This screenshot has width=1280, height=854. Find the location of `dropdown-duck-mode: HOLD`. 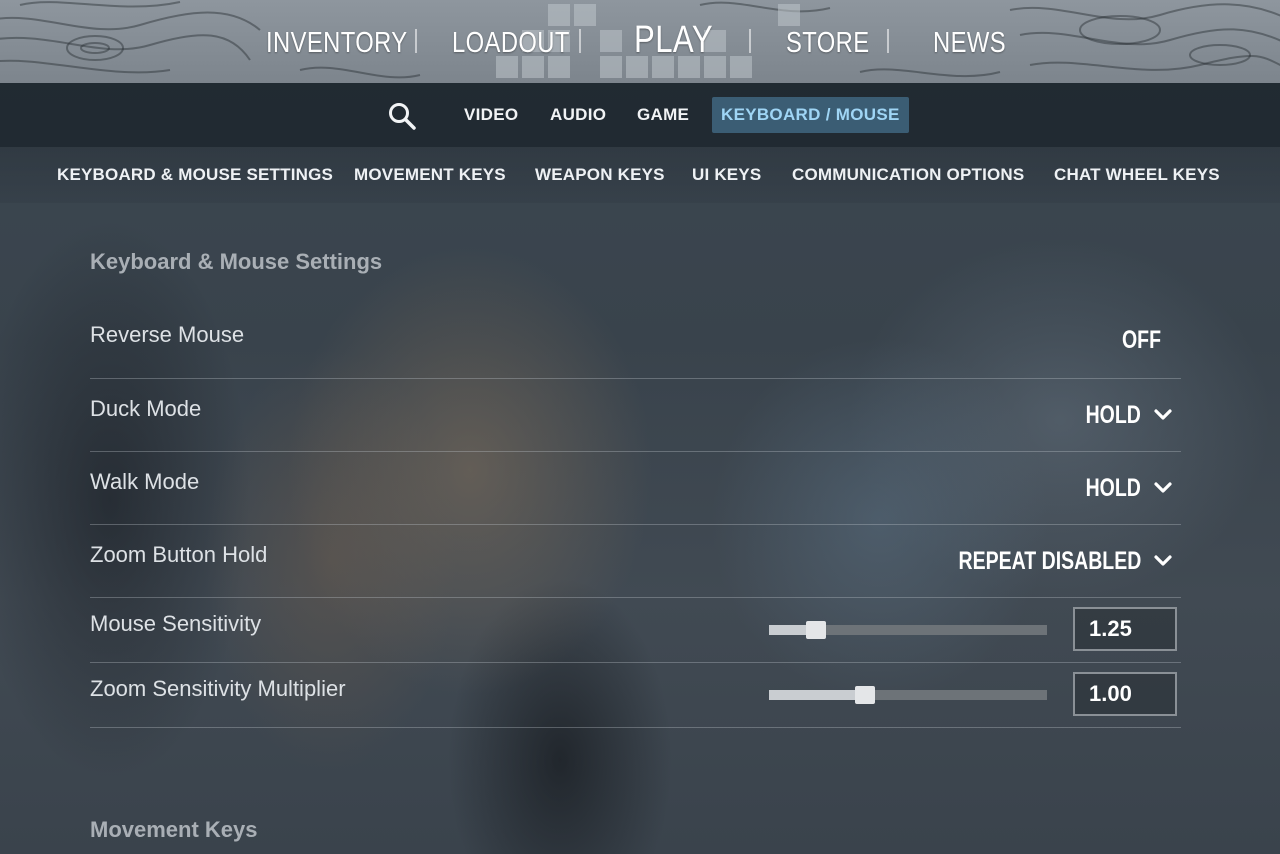

dropdown-duck-mode: HOLD is located at coordinates (1125, 415).